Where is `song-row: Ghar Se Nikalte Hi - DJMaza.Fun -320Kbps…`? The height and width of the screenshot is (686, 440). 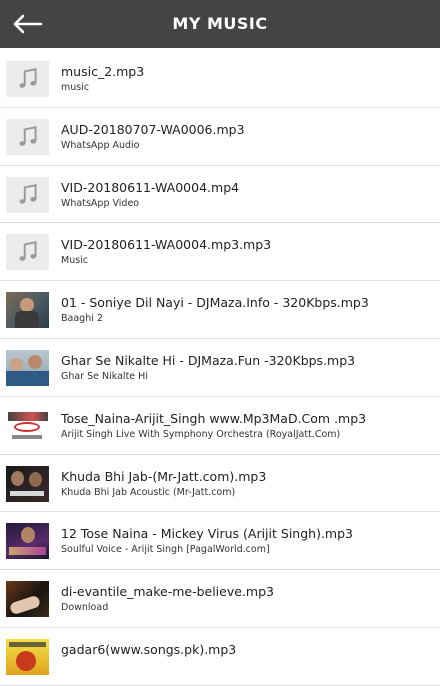
song-row: Ghar Se Nikalte Hi - DJMaza.Fun -320Kbps… is located at coordinates (220, 368).